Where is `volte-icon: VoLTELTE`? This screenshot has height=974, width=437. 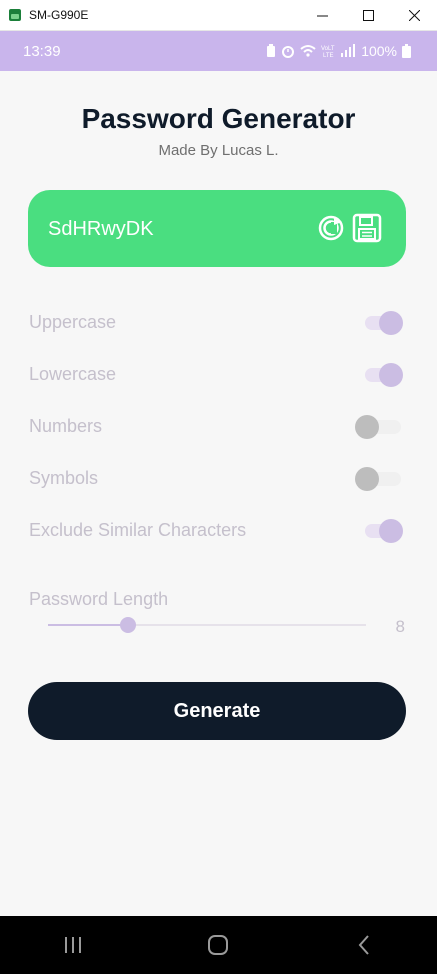
volte-icon: VoLTELTE is located at coordinates (328, 52).